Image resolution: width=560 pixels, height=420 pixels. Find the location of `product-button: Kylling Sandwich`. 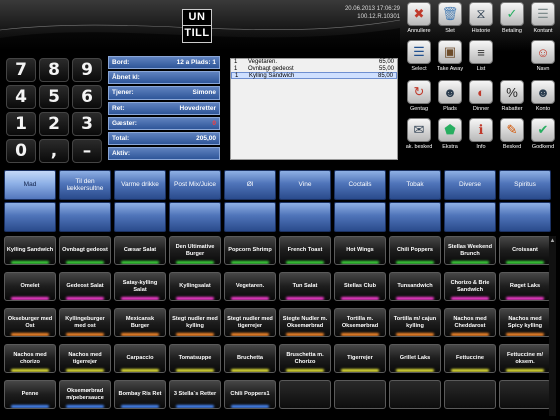

product-button: Kylling Sandwich is located at coordinates (30, 250).